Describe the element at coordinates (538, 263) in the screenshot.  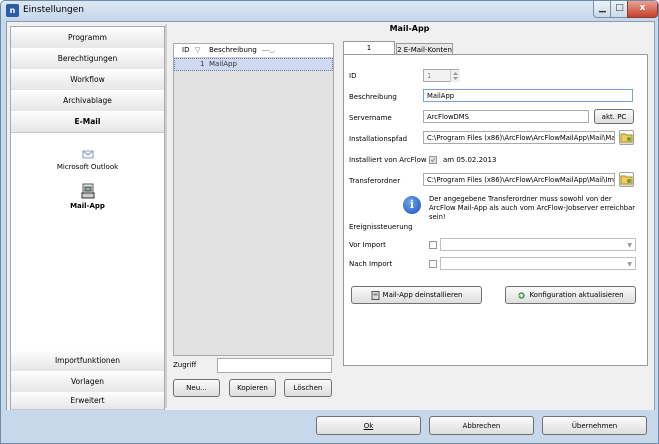
I see `after-import-select: ▼` at that location.